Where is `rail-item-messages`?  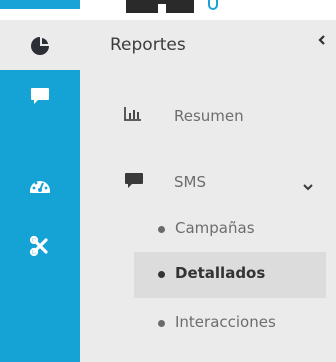 rail-item-messages is located at coordinates (40, 96).